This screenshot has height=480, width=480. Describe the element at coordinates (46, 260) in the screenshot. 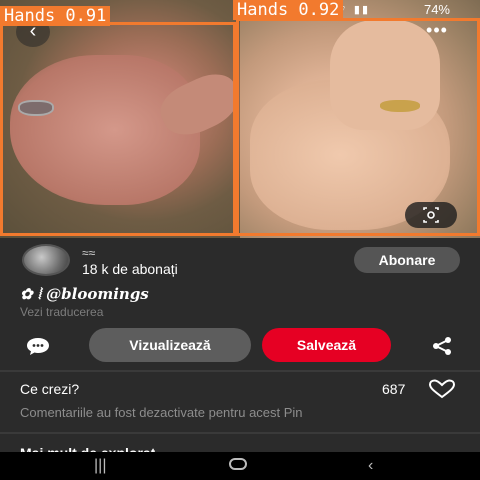

I see `avatar` at that location.